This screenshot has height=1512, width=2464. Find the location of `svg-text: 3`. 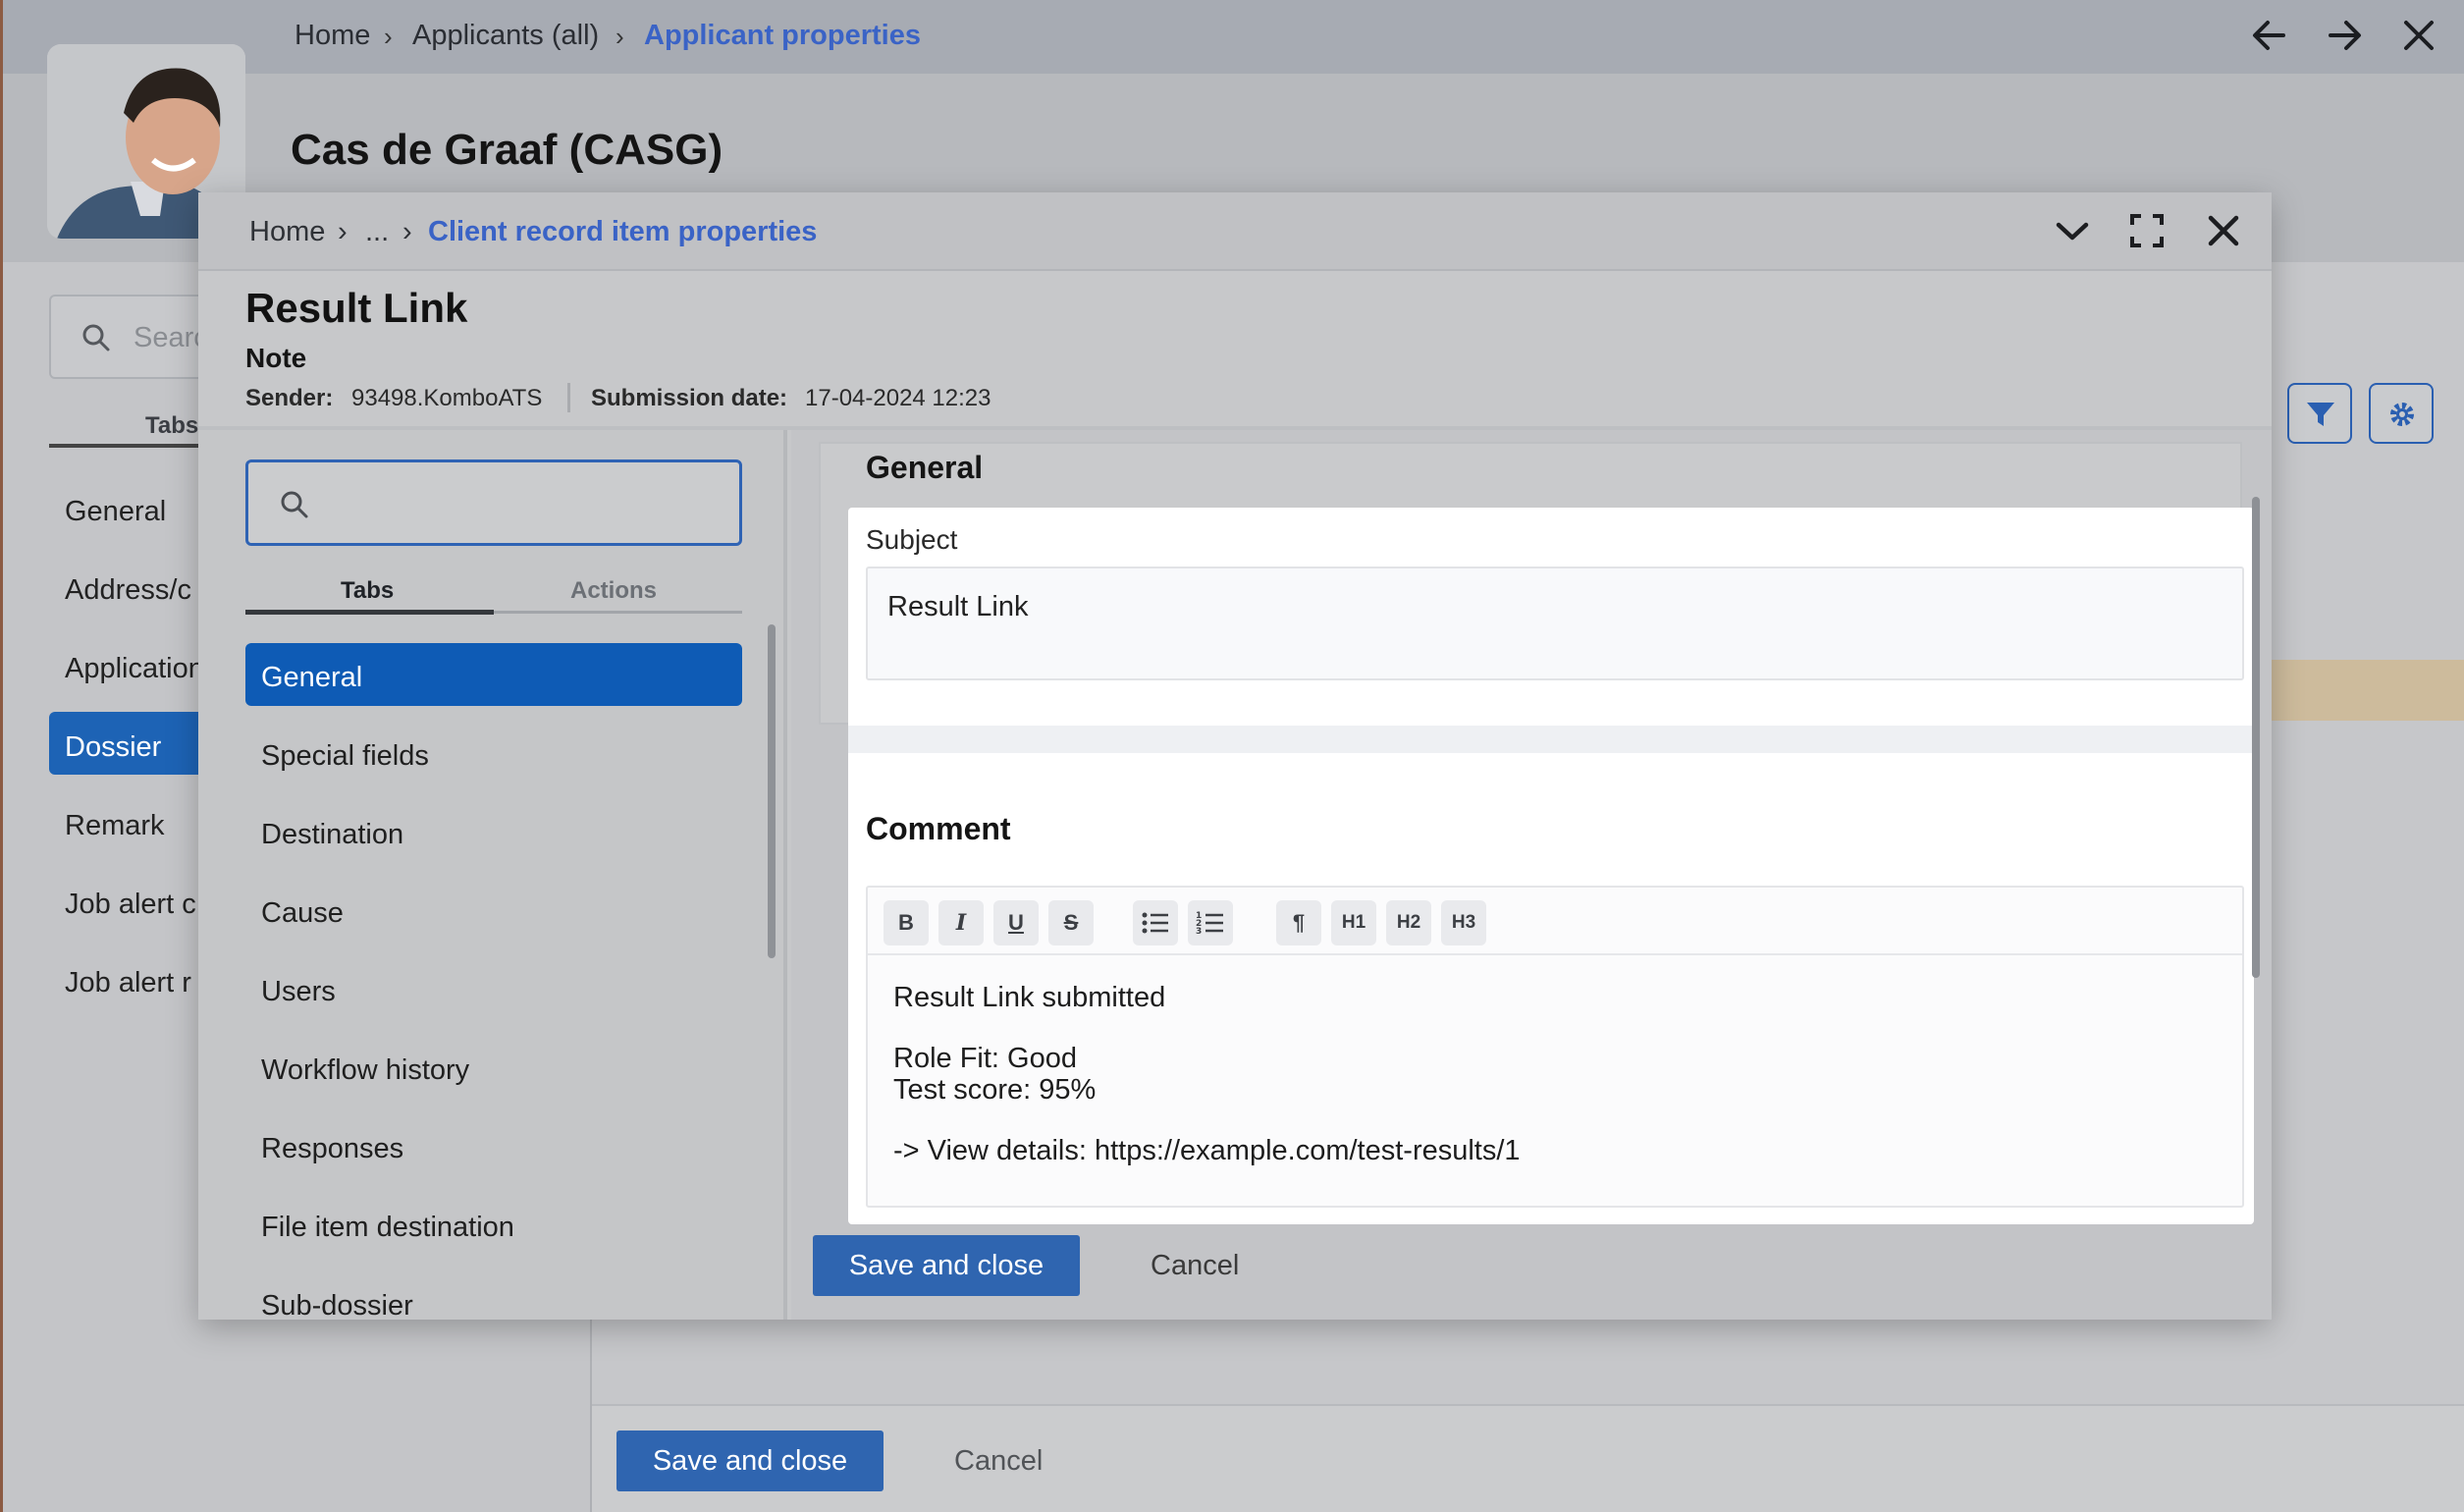

svg-text: 3 is located at coordinates (1199, 932).